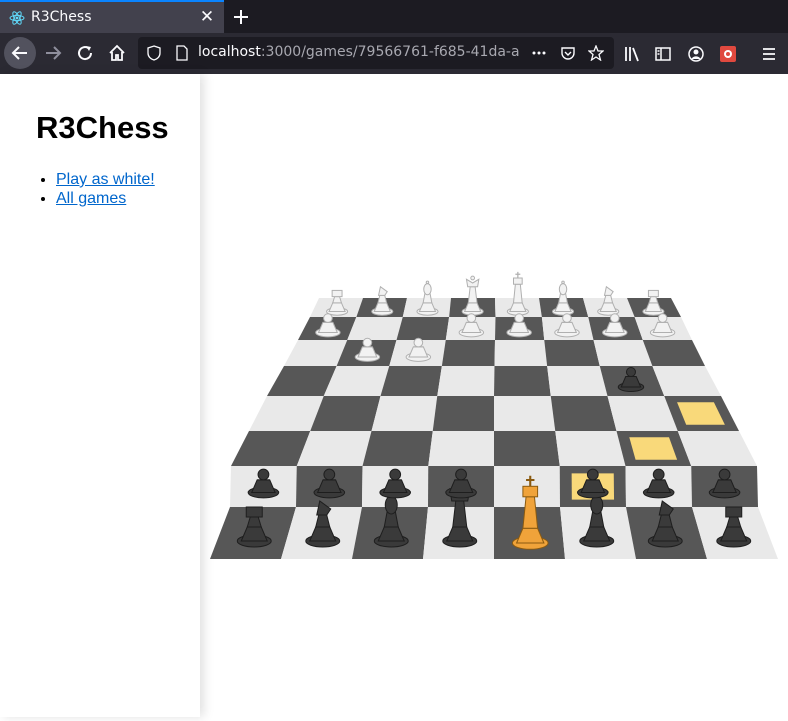  What do you see at coordinates (539, 53) in the screenshot?
I see `more-actions-icon` at bounding box center [539, 53].